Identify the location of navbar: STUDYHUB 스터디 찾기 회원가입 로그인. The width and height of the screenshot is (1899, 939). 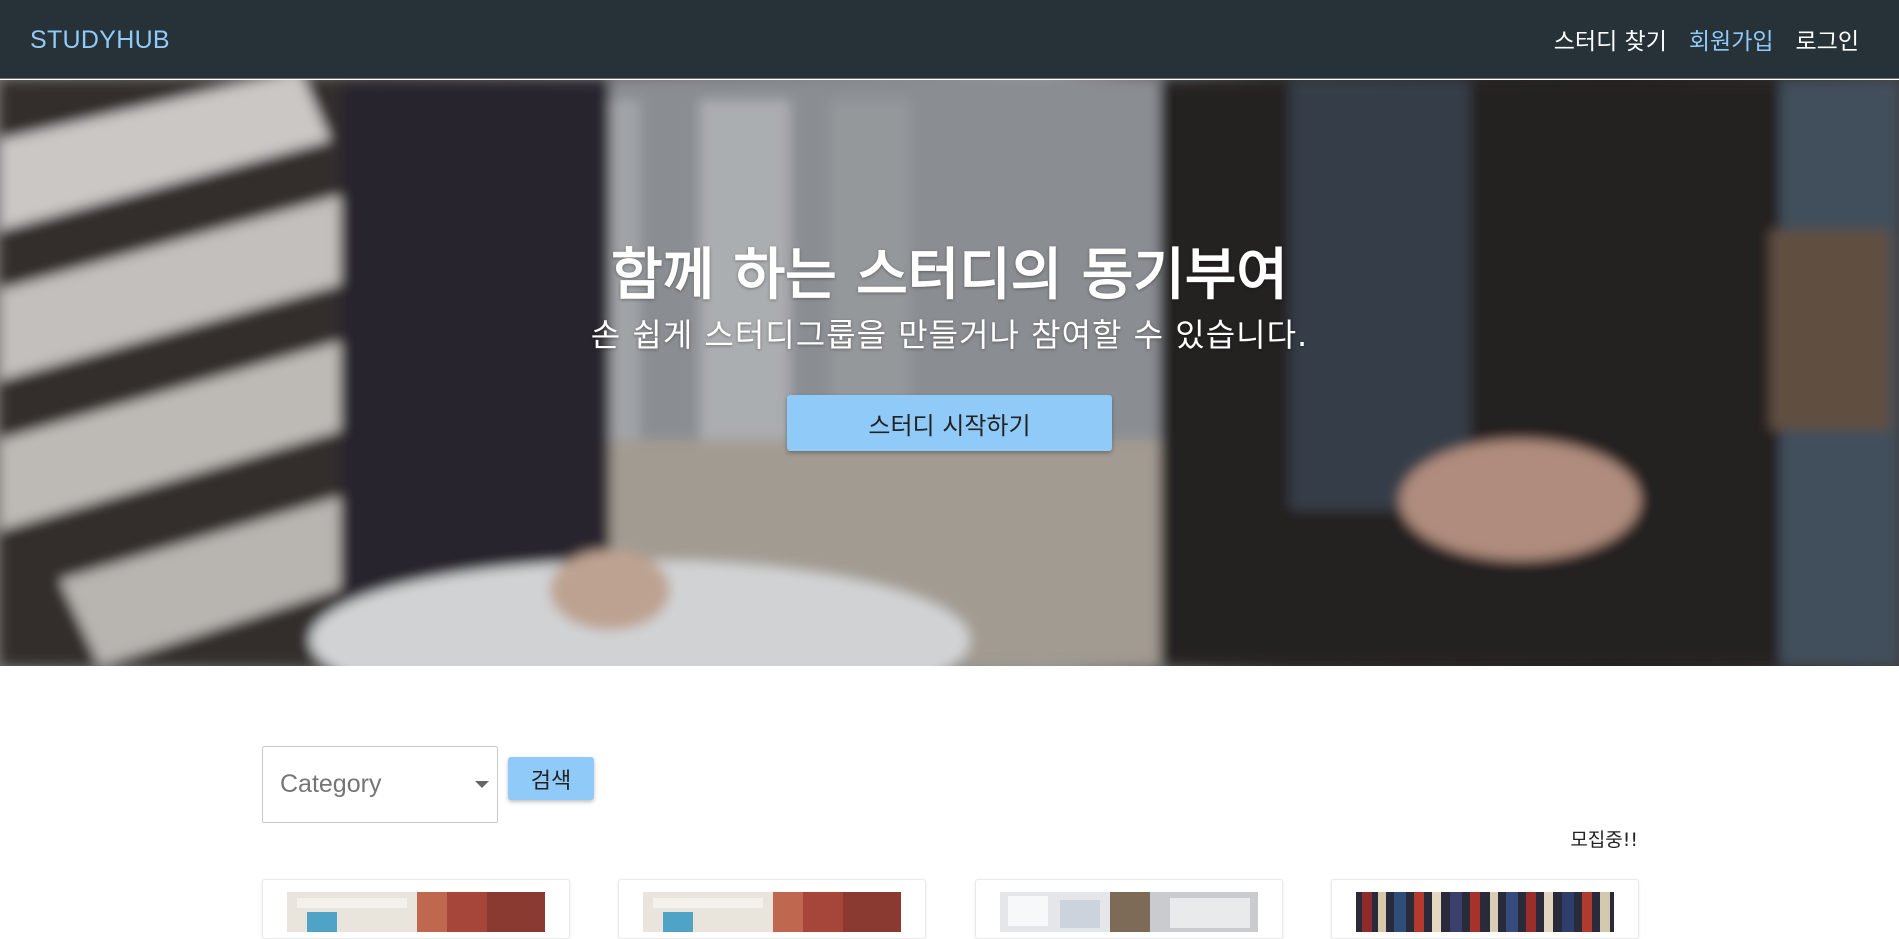
(949, 39).